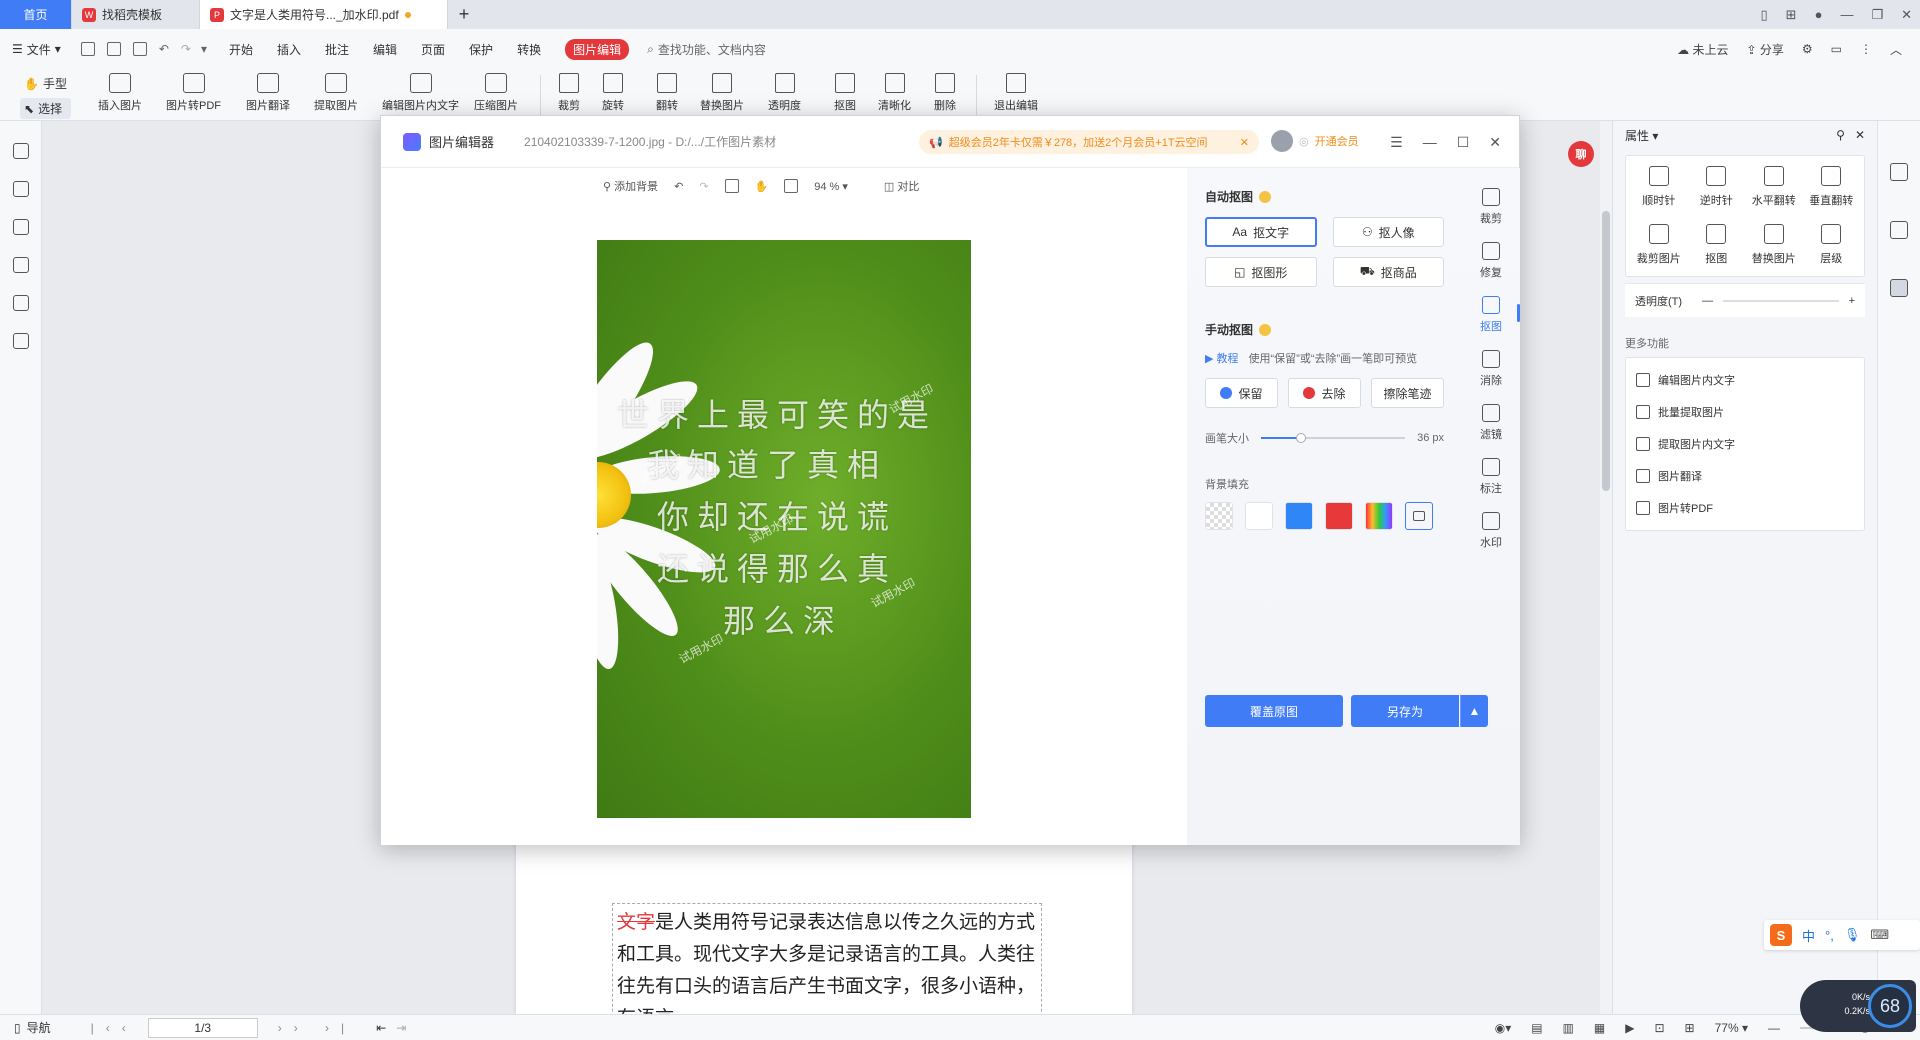 The height and width of the screenshot is (1040, 1920). Describe the element at coordinates (1536, 1028) in the screenshot. I see `single-page-icon: ▤` at that location.